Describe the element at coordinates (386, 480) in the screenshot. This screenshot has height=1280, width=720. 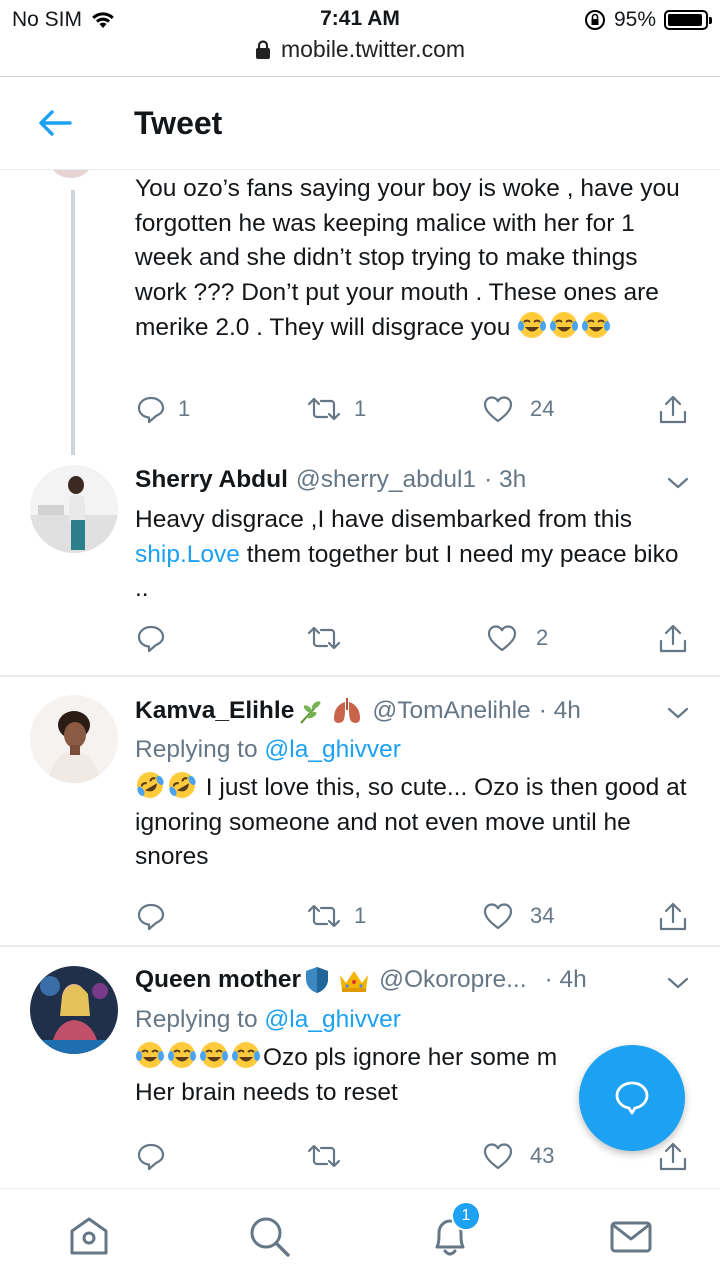
I see `author-handle: @sherry_abdul1` at that location.